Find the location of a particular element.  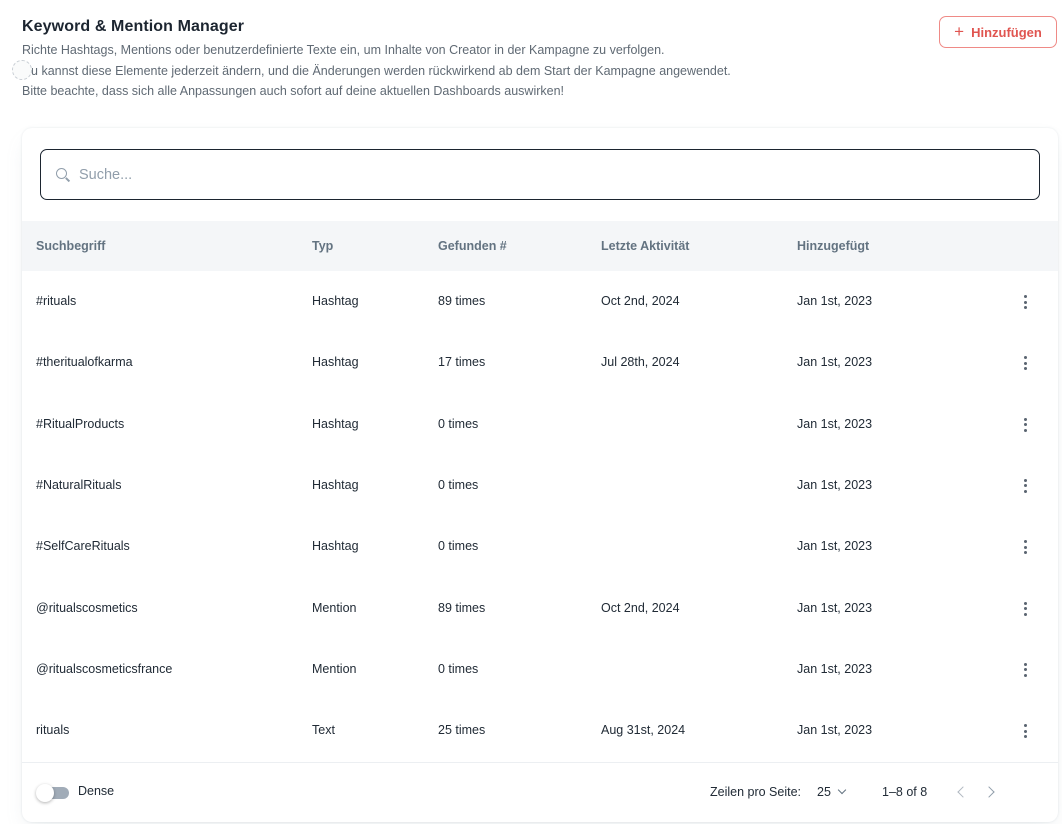

pagination-range: 1–8 of 8 is located at coordinates (905, 792).